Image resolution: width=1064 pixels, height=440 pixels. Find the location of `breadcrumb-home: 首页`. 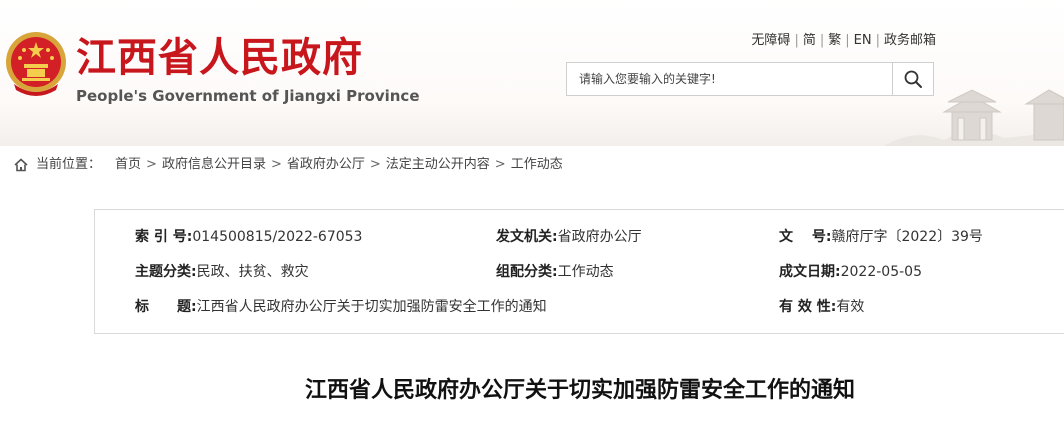

breadcrumb-home: 首页 is located at coordinates (128, 165).